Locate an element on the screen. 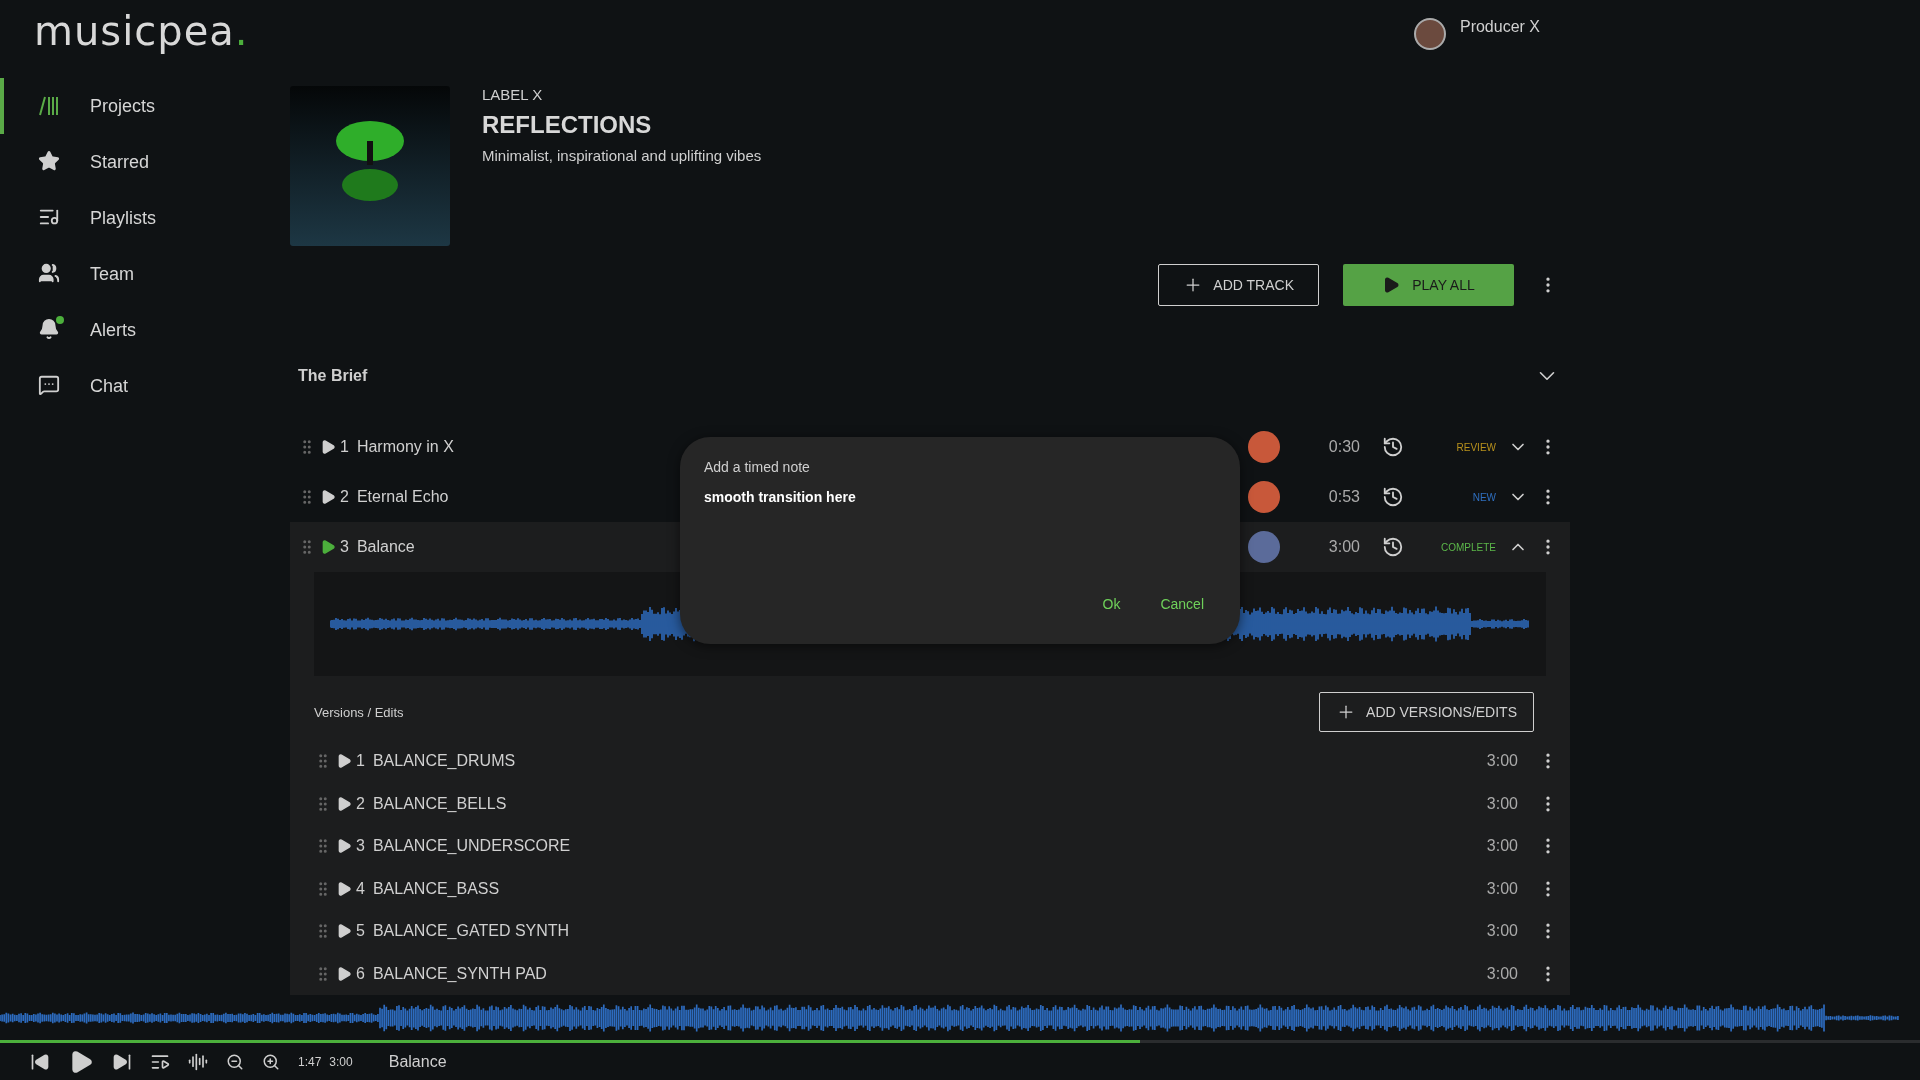 The height and width of the screenshot is (1080, 1920). status-label: COMPLETE is located at coordinates (1468, 547).